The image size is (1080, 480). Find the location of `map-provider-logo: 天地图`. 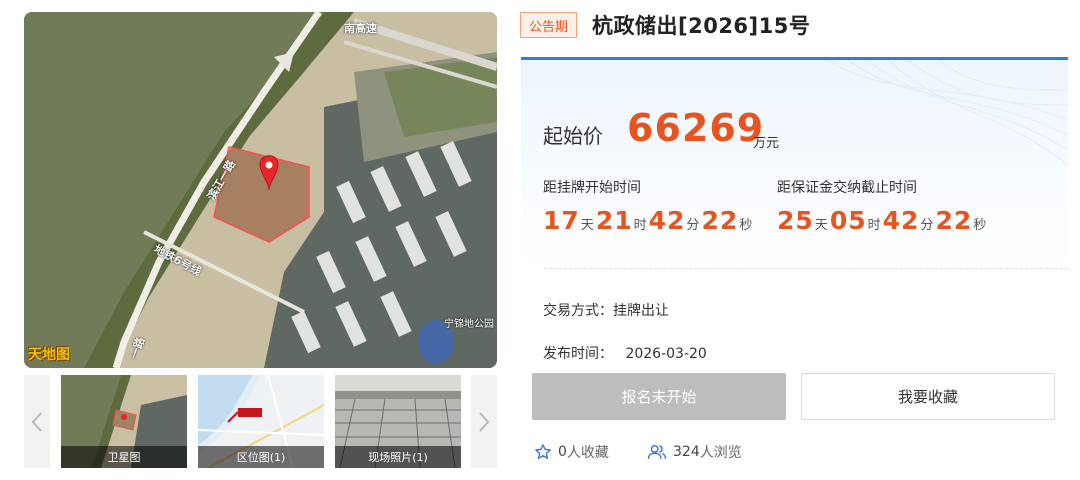

map-provider-logo: 天地图 is located at coordinates (49, 355).